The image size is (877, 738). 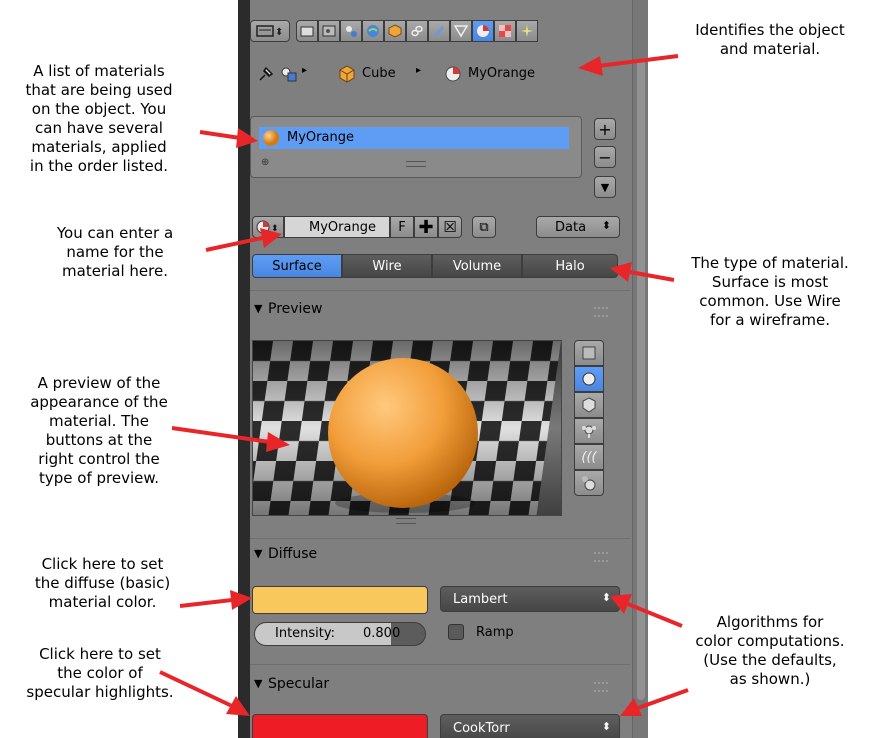 I want to click on preview-section-title: Preview, so click(x=295, y=309).